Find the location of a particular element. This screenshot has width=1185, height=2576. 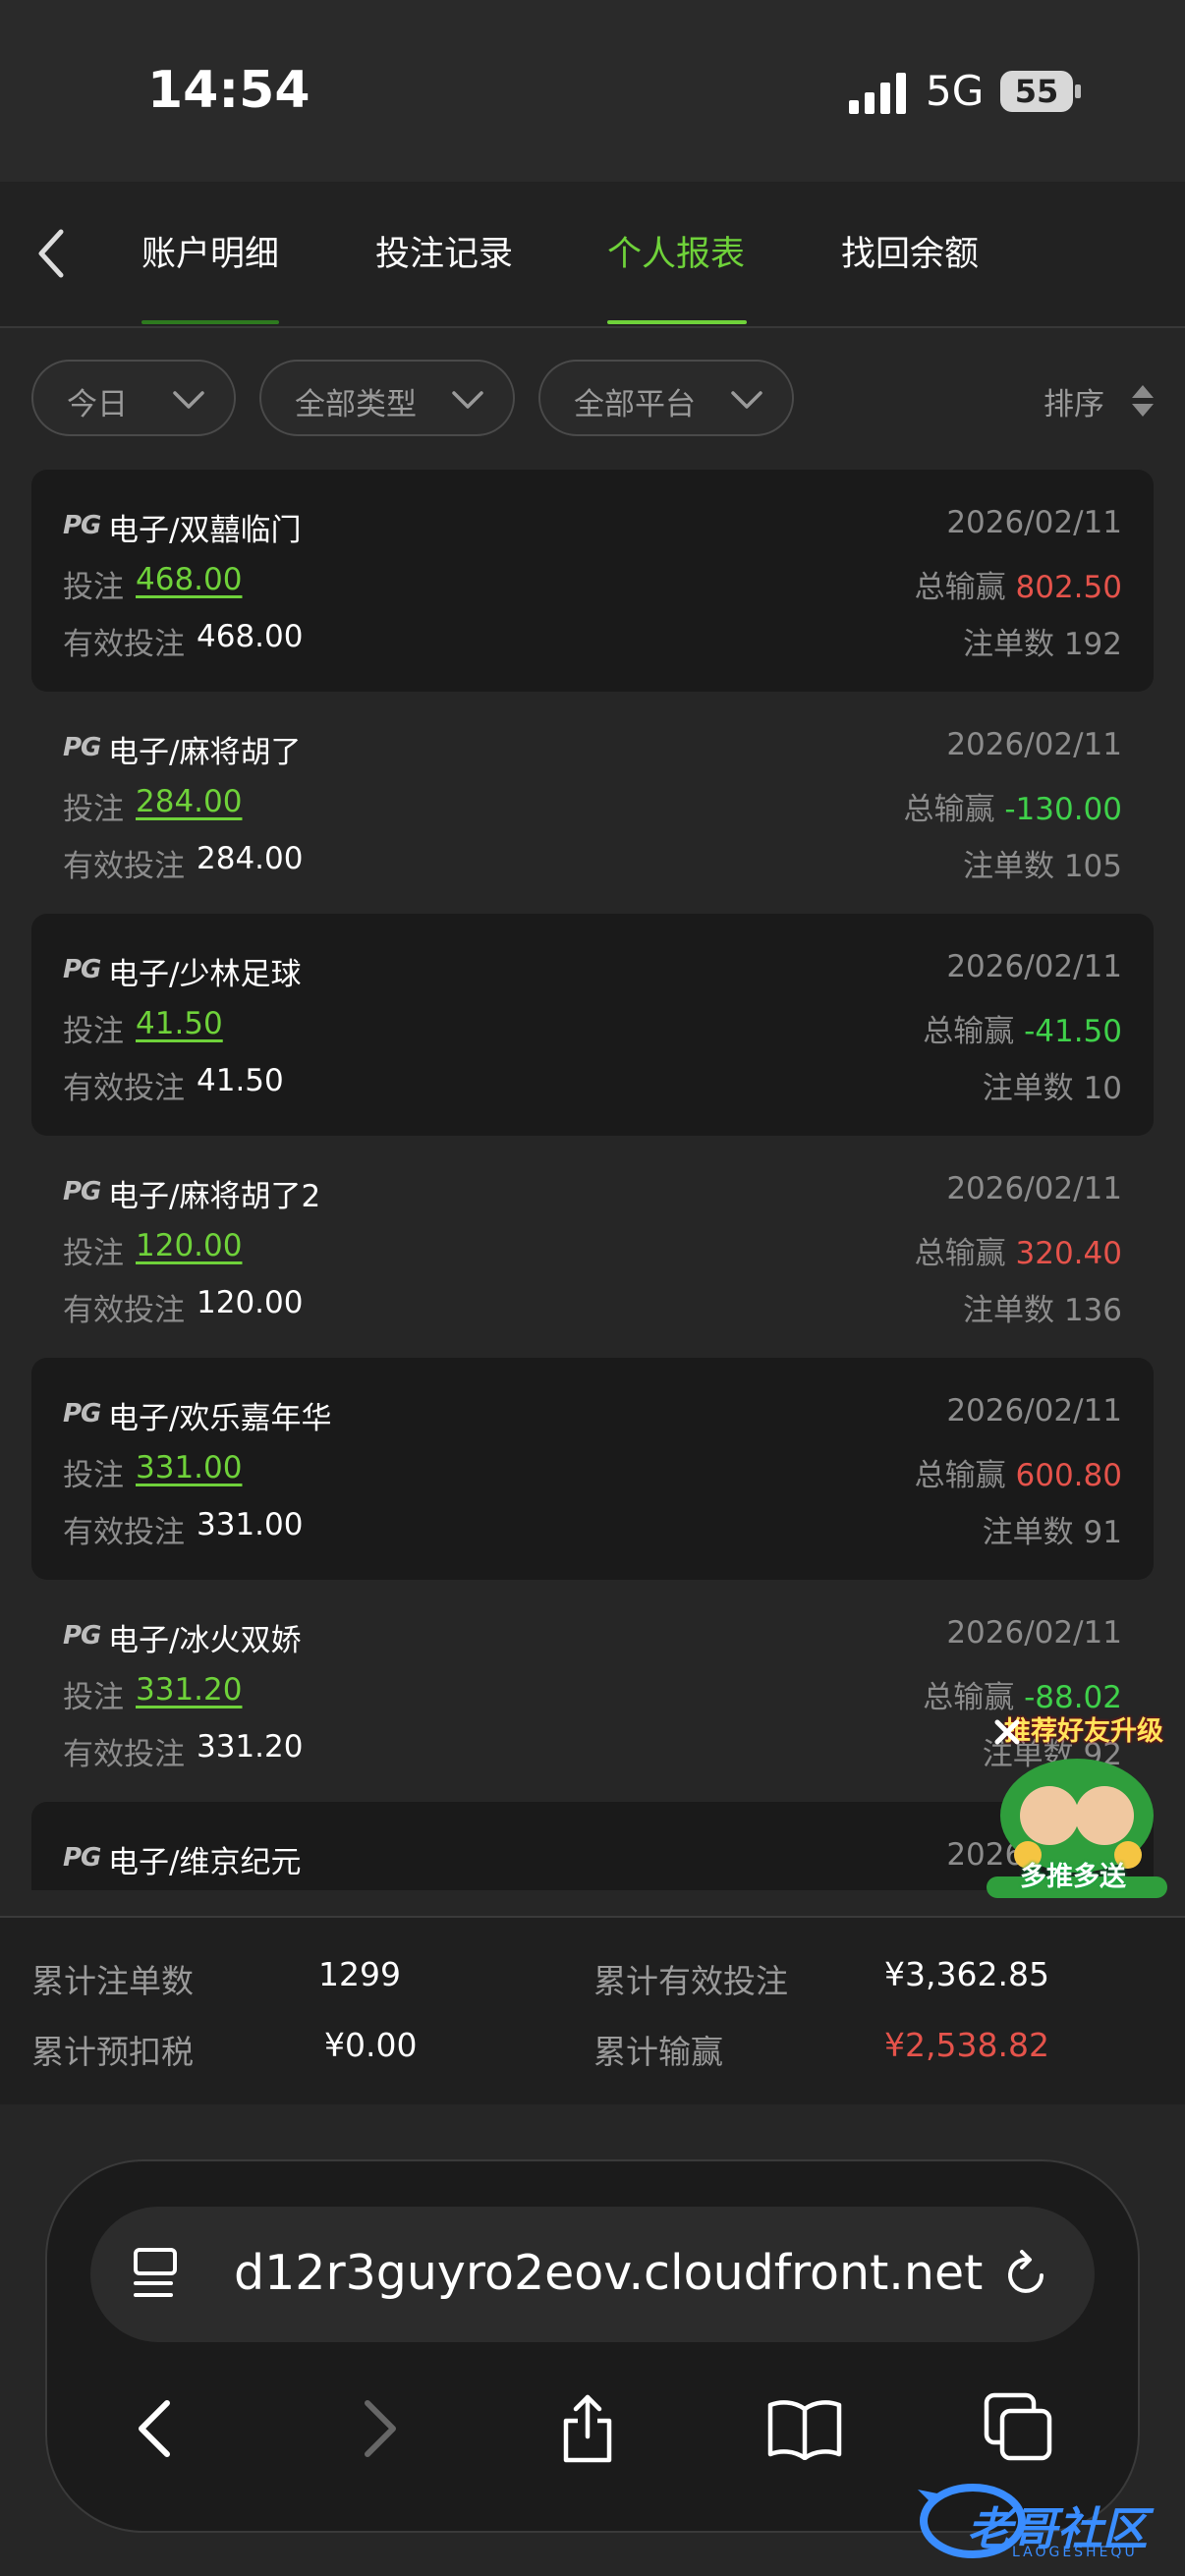

bet-amount: 331.00 is located at coordinates (189, 1467).